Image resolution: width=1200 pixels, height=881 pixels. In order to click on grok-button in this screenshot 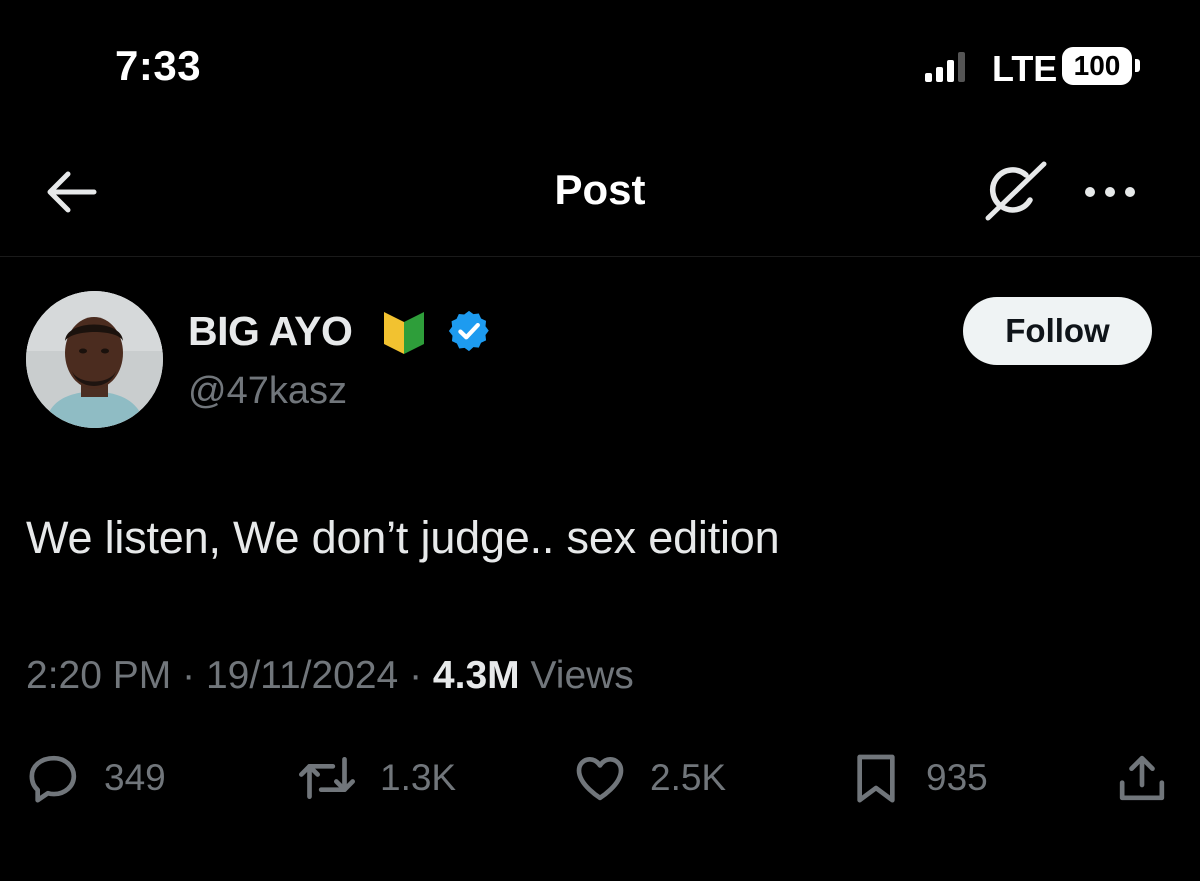, I will do `click(1015, 192)`.